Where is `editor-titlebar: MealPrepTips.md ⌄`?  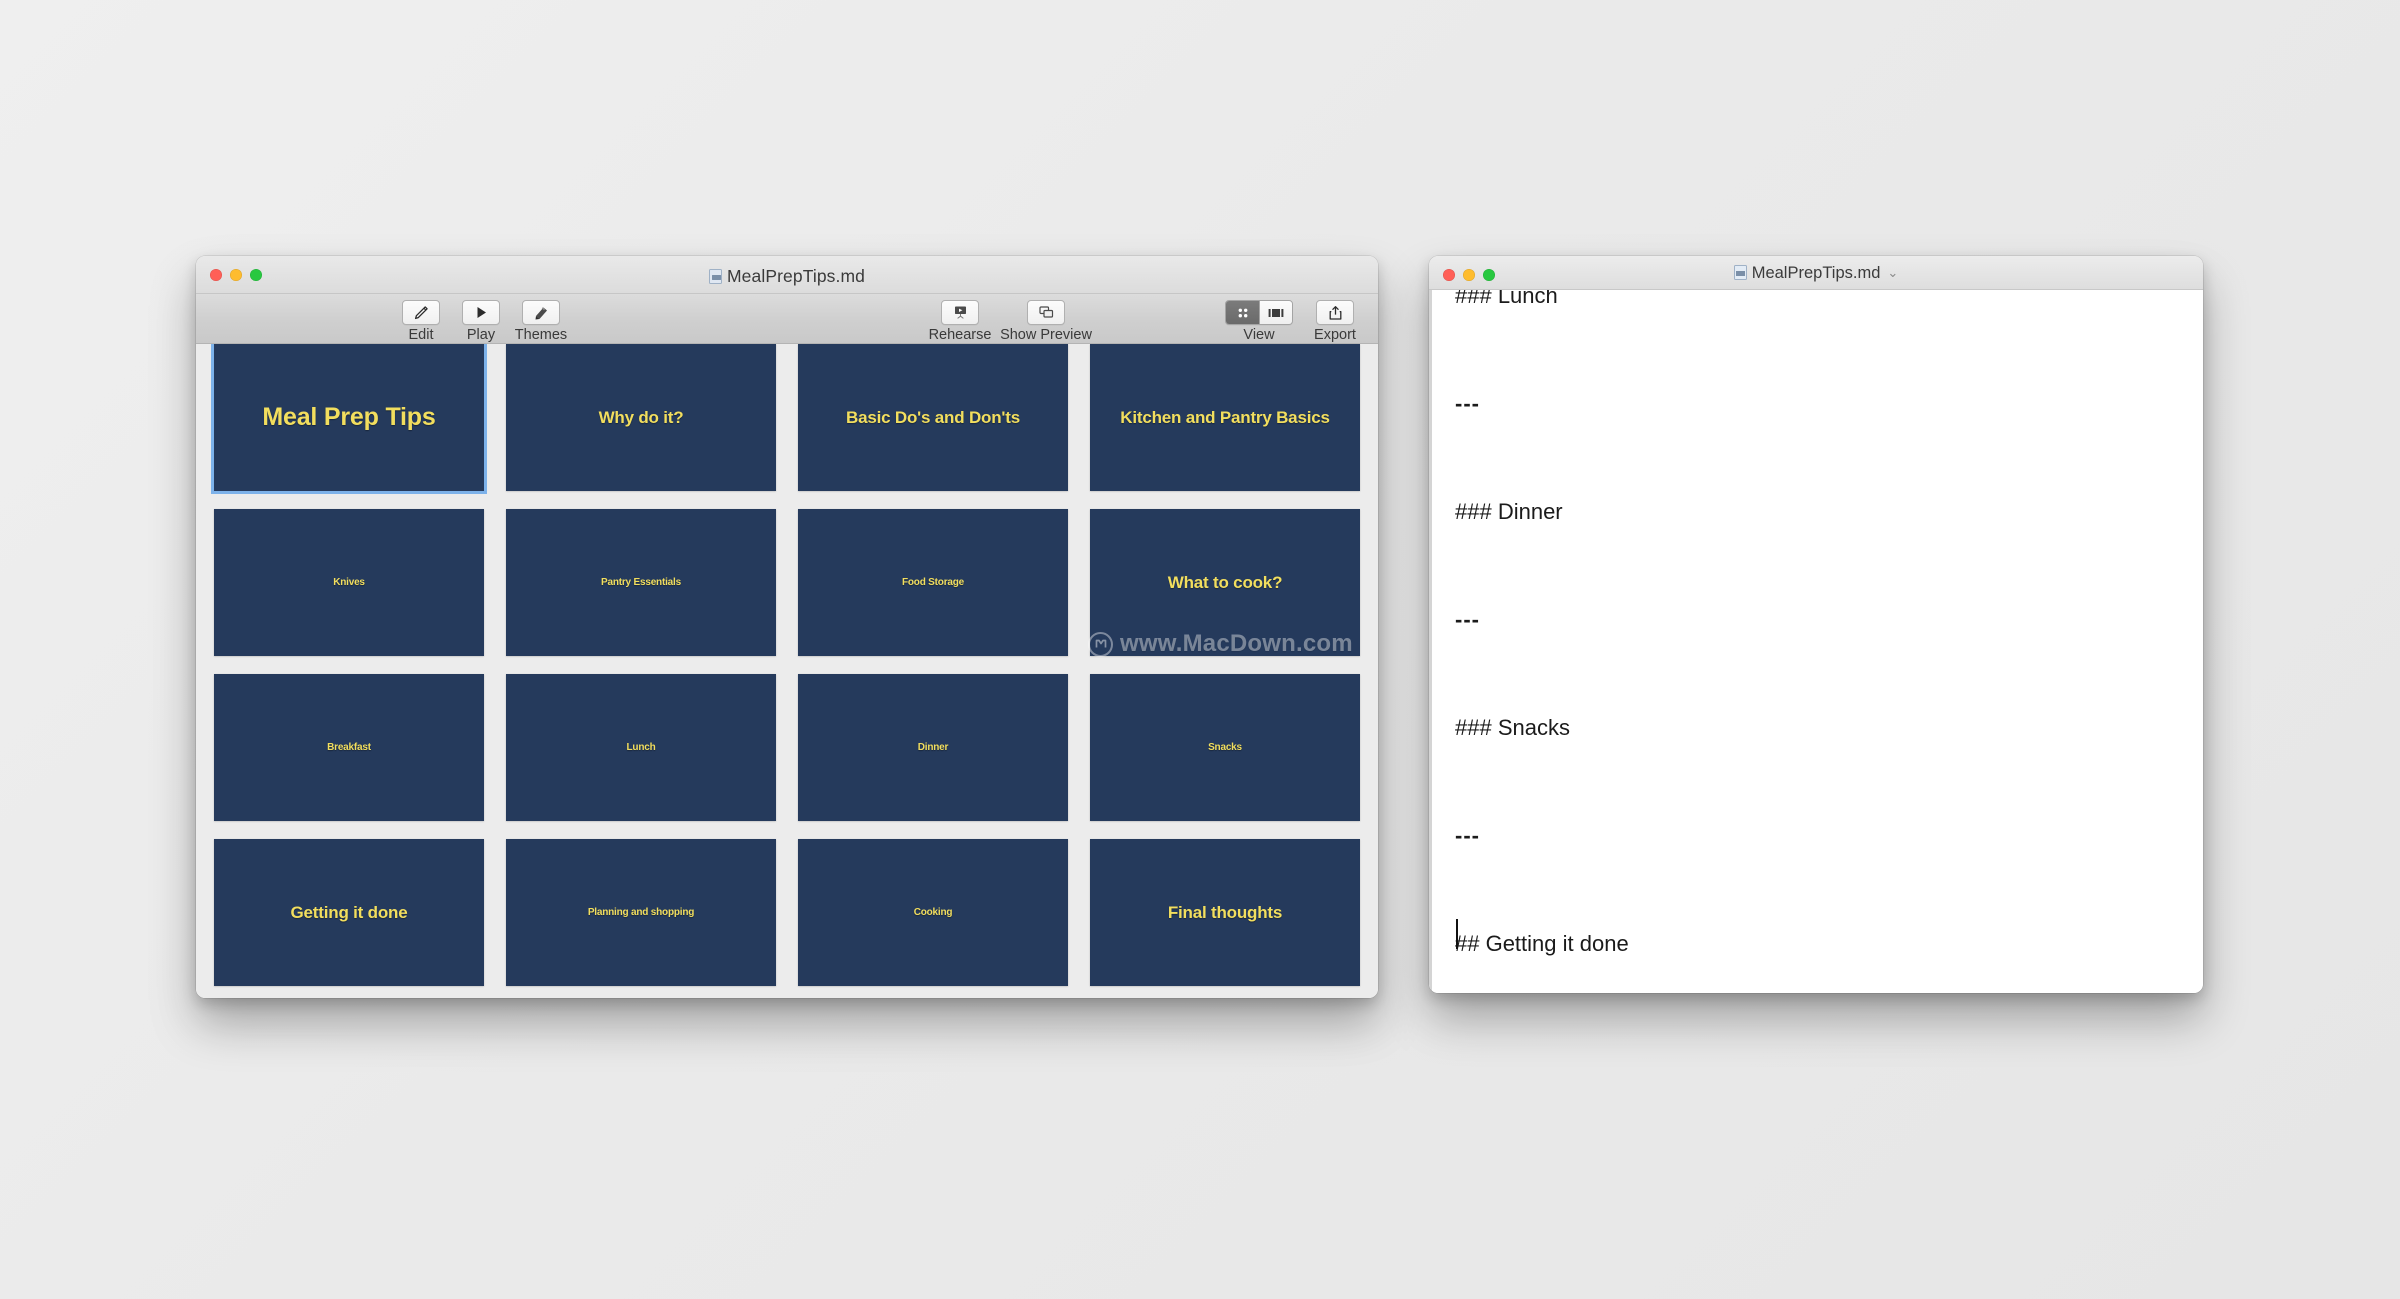
editor-titlebar: MealPrepTips.md ⌄ is located at coordinates (1816, 273).